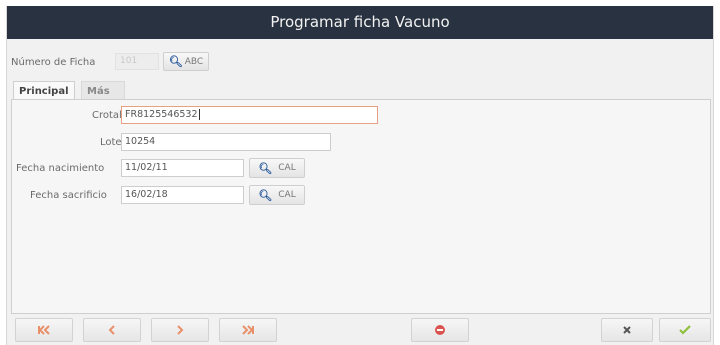 The image size is (720, 345). Describe the element at coordinates (103, 98) in the screenshot. I see `tab-mas-datos: Más datos` at that location.